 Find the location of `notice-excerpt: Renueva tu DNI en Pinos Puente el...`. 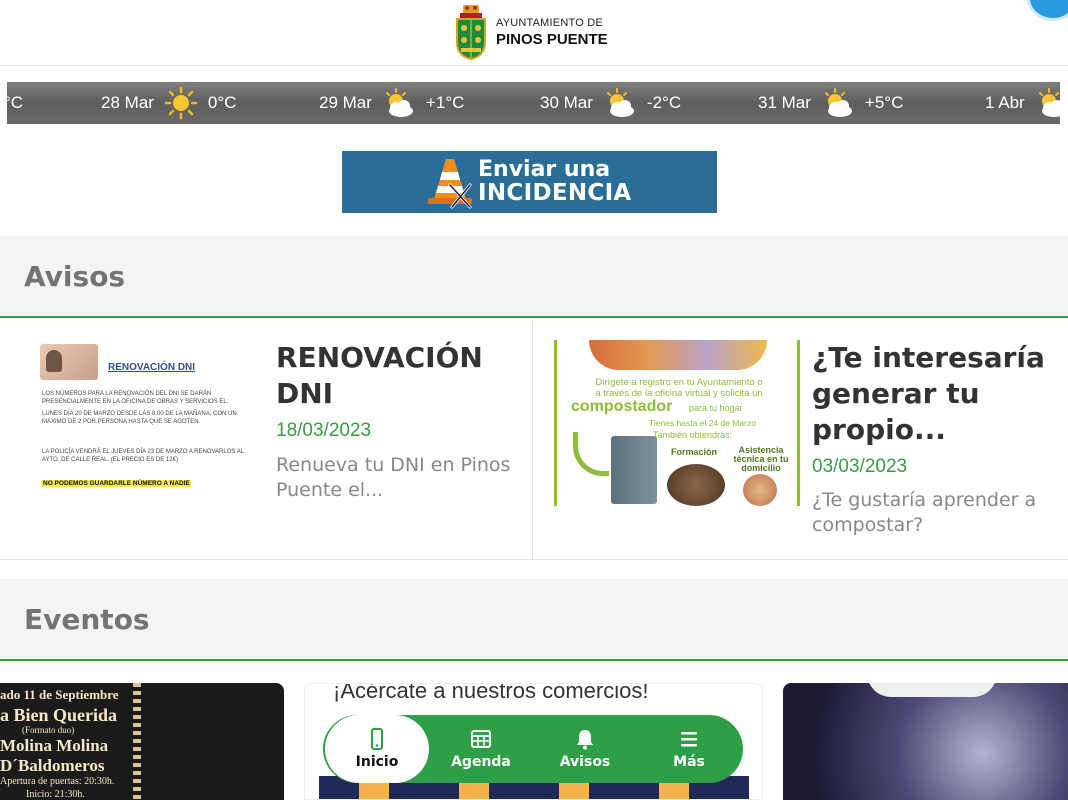

notice-excerpt: Renueva tu DNI en Pinos Puente el... is located at coordinates (393, 477).